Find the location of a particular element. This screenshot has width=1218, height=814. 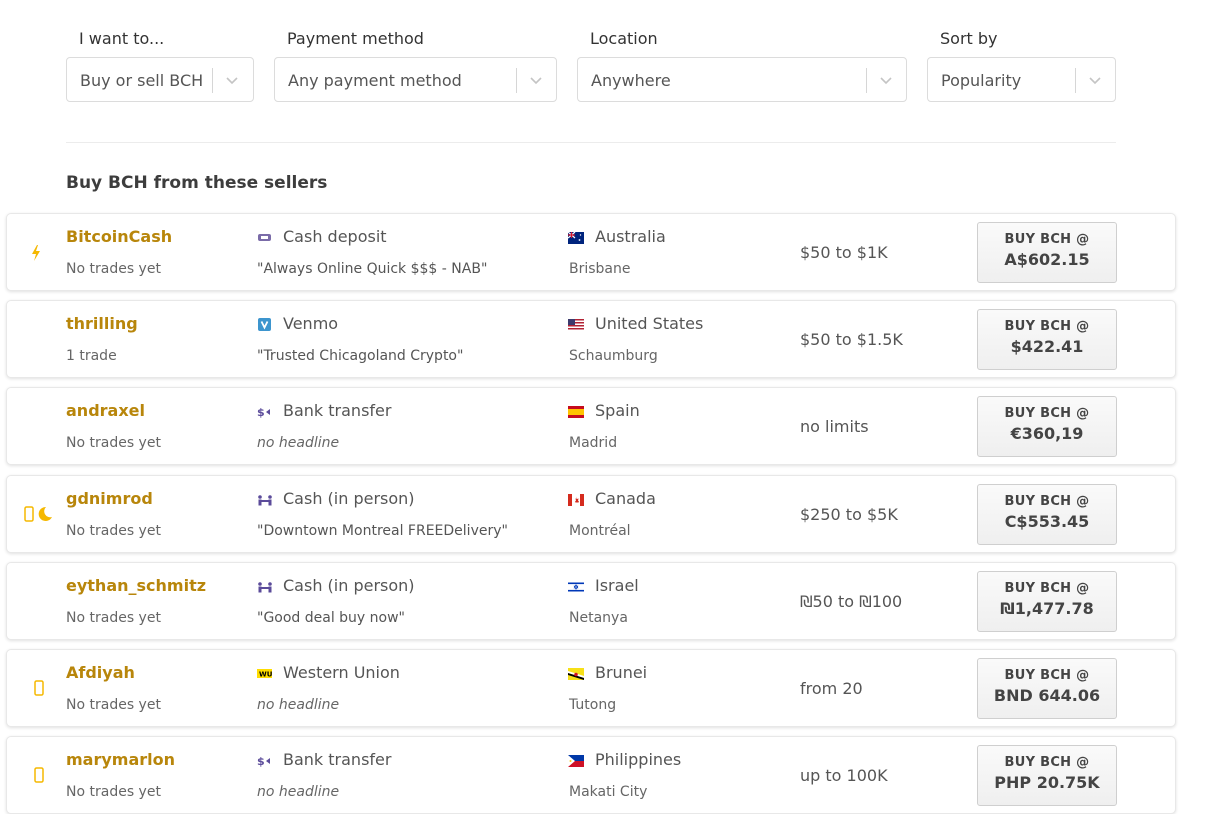

seller-name: andraxel is located at coordinates (105, 410).